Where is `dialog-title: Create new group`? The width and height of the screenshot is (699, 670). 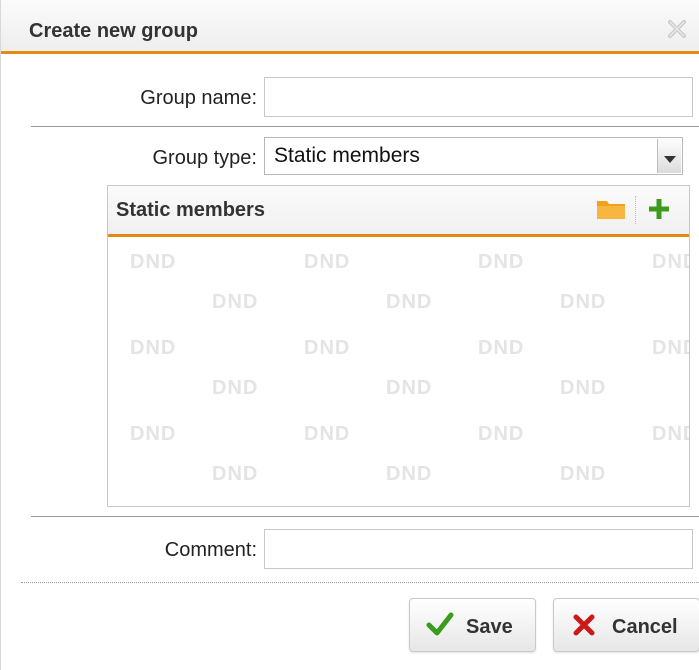
dialog-title: Create new group is located at coordinates (113, 31).